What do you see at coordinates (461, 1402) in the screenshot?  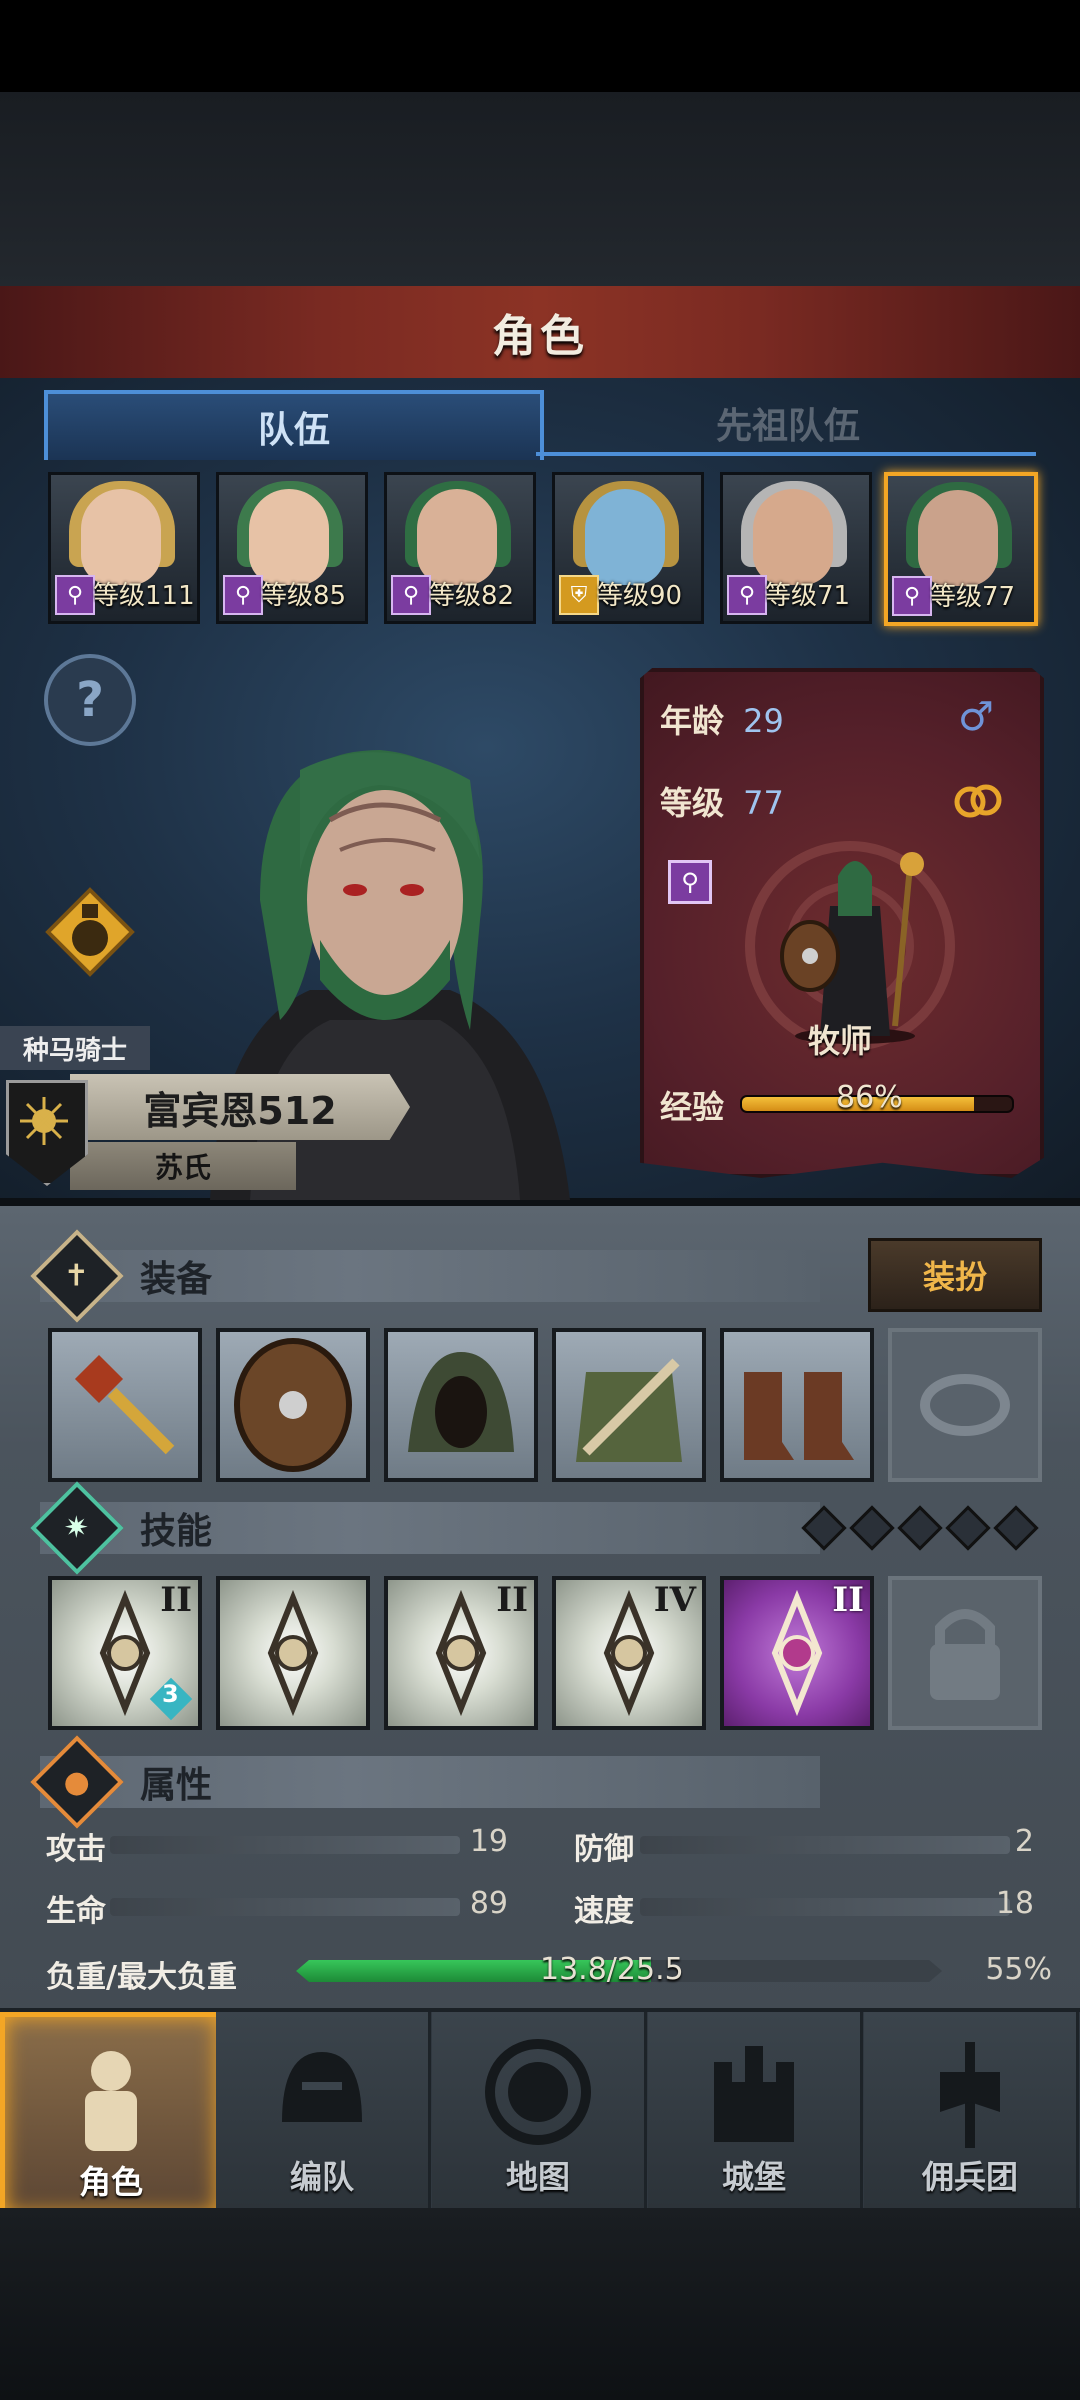 I see `hood-icon` at bounding box center [461, 1402].